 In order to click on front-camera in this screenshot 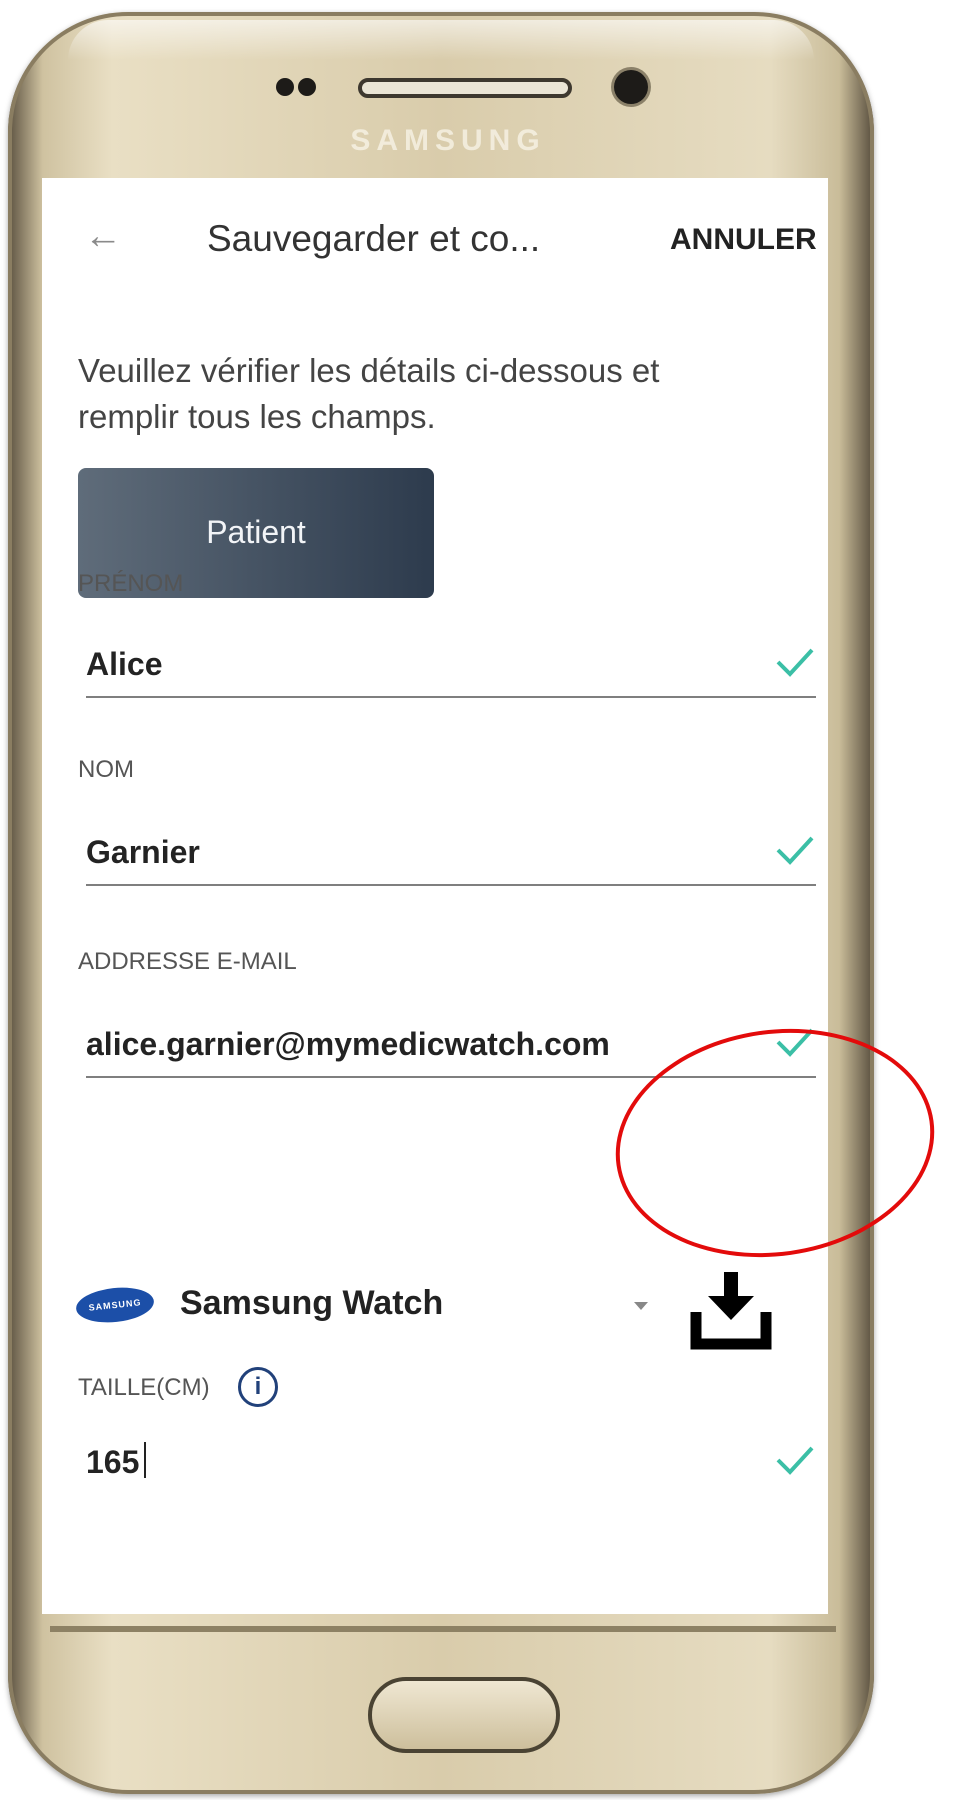, I will do `click(631, 87)`.